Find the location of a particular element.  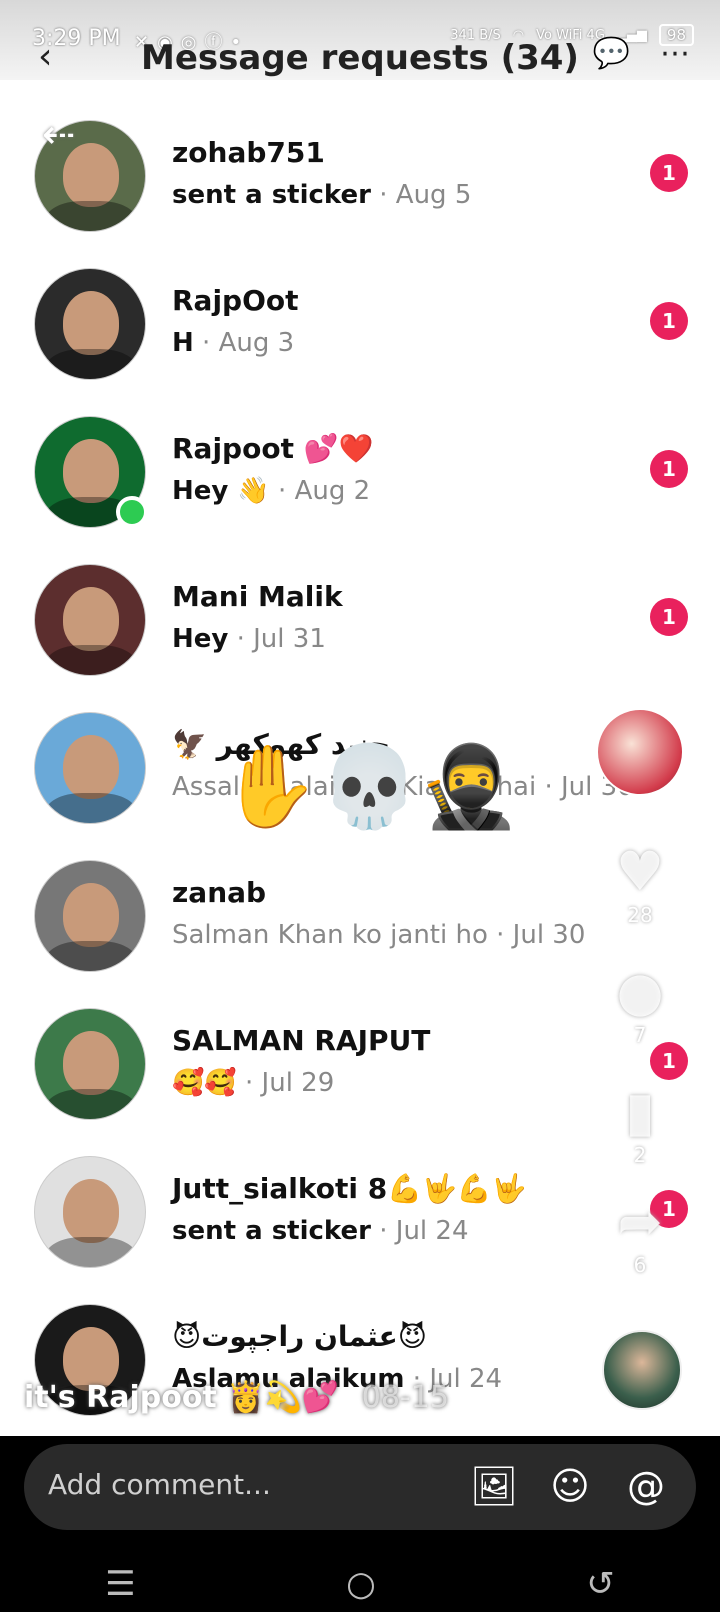

message-text: H is located at coordinates (183, 343).